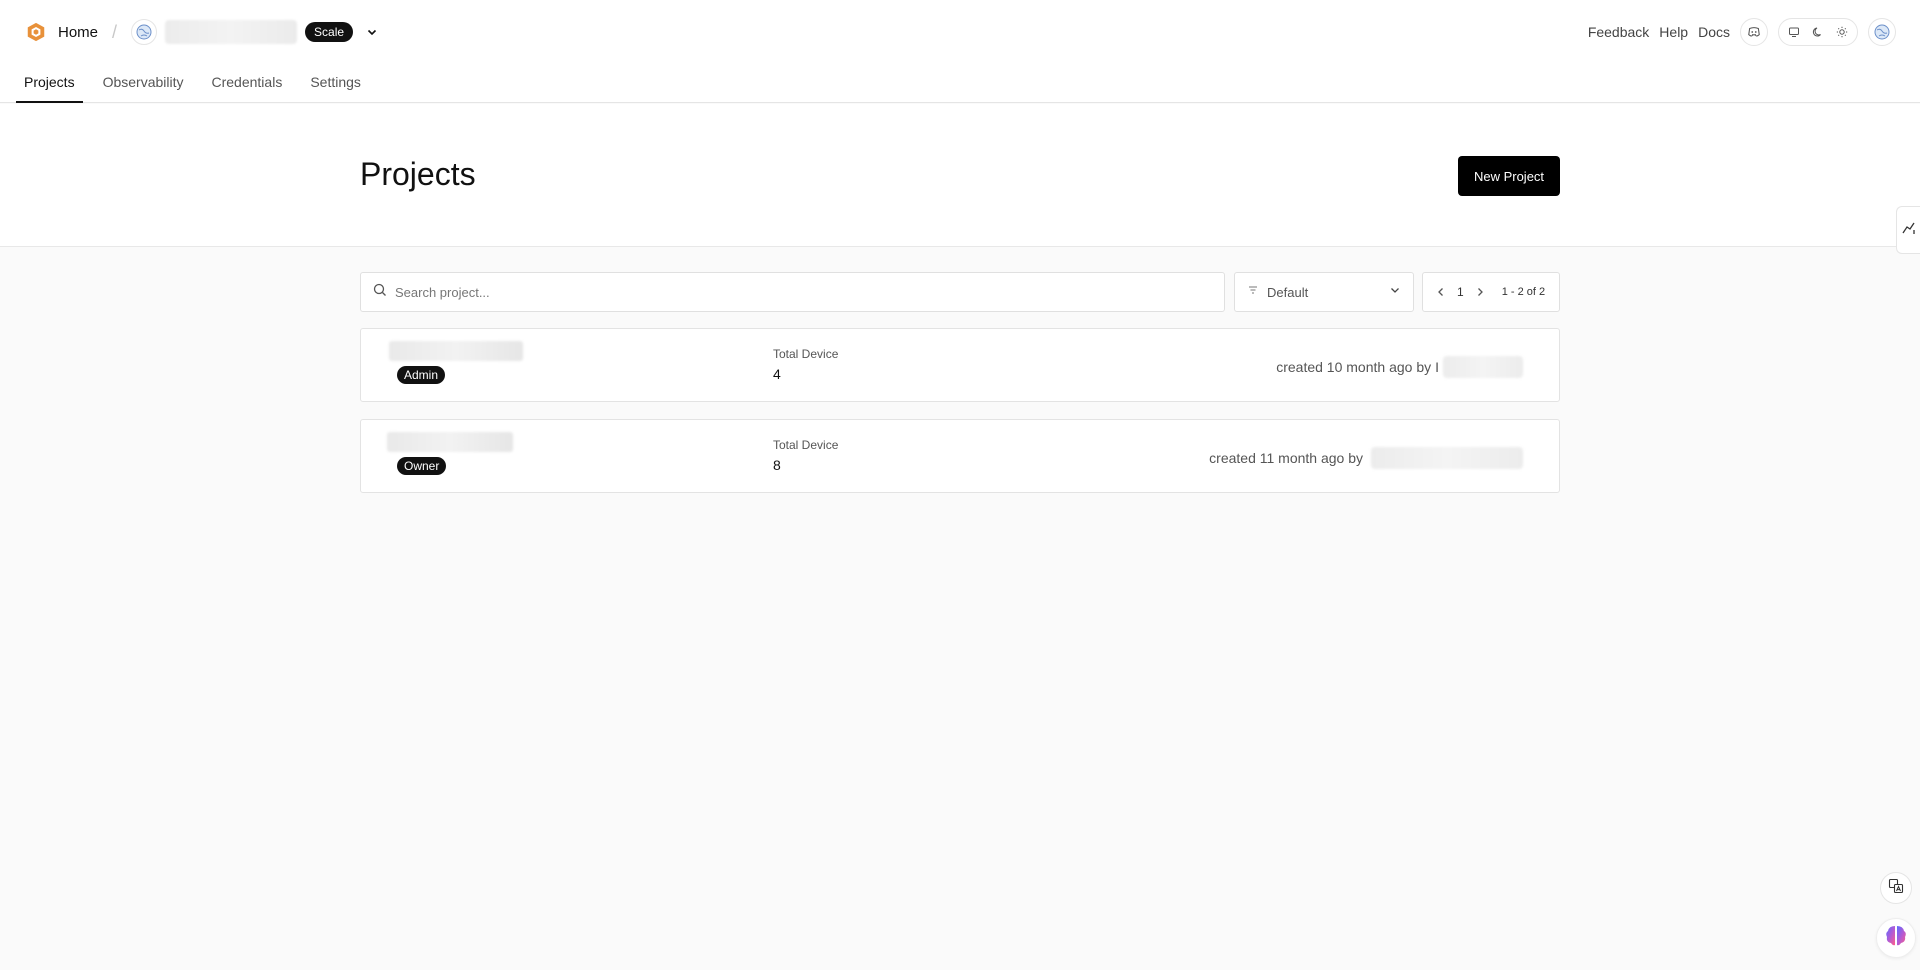  Describe the element at coordinates (422, 466) in the screenshot. I see `role-badge: Owner` at that location.